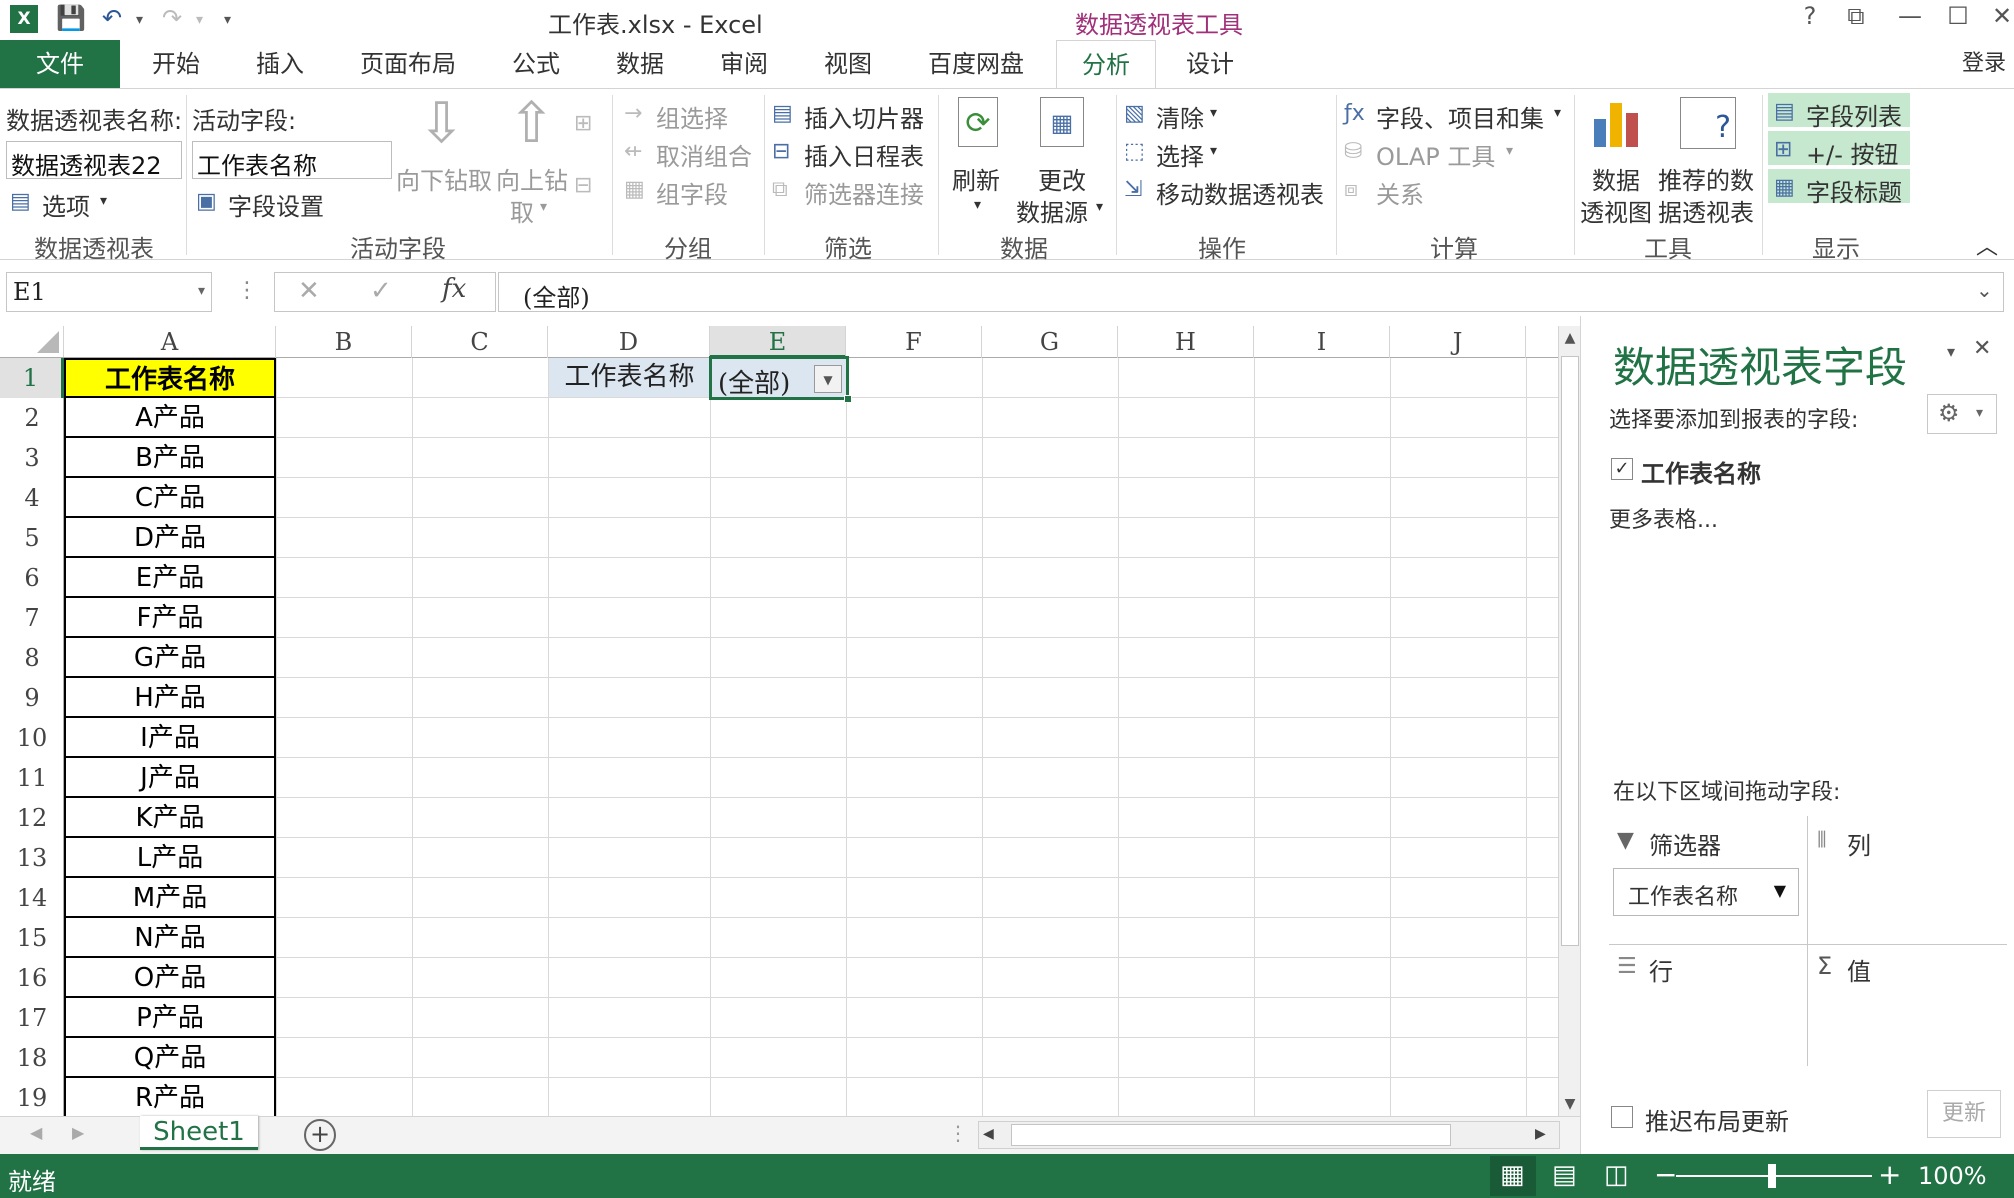 The image size is (2014, 1198). What do you see at coordinates (1106, 64) in the screenshot?
I see `tab-analyze: 分析` at bounding box center [1106, 64].